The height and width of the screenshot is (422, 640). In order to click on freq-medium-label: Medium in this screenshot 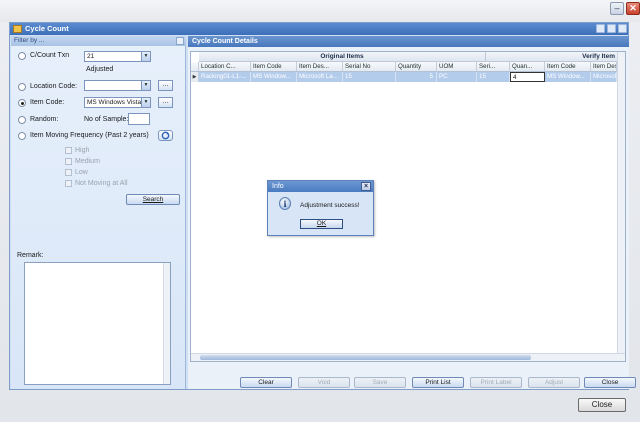, I will do `click(87, 161)`.